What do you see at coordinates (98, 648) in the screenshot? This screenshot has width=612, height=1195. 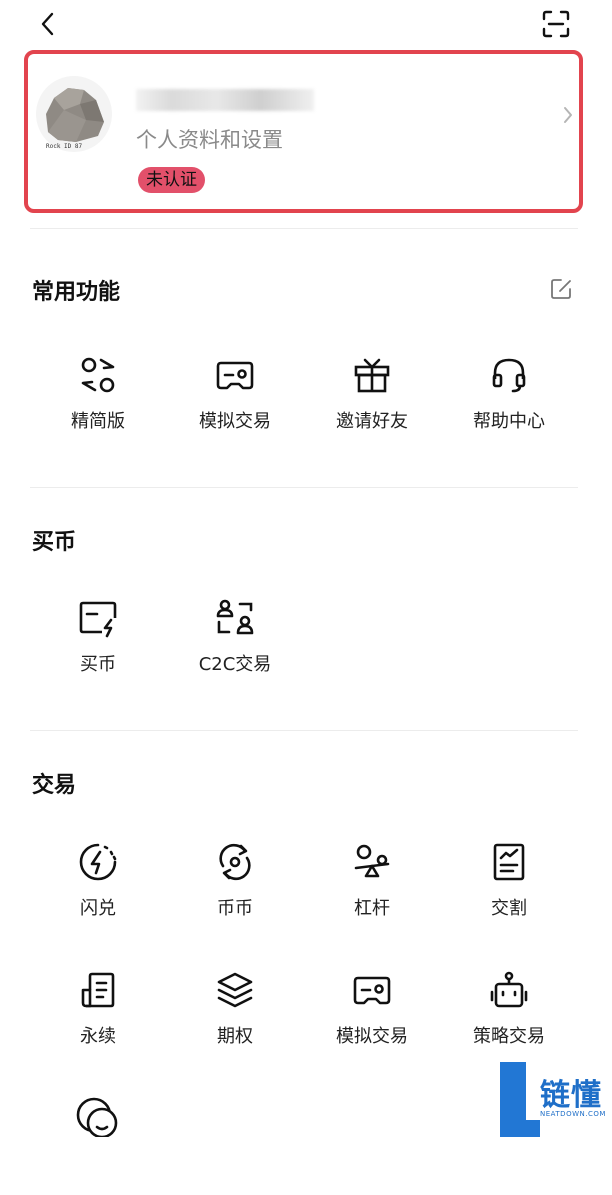 I see `feature-buy-crypto: 买币` at bounding box center [98, 648].